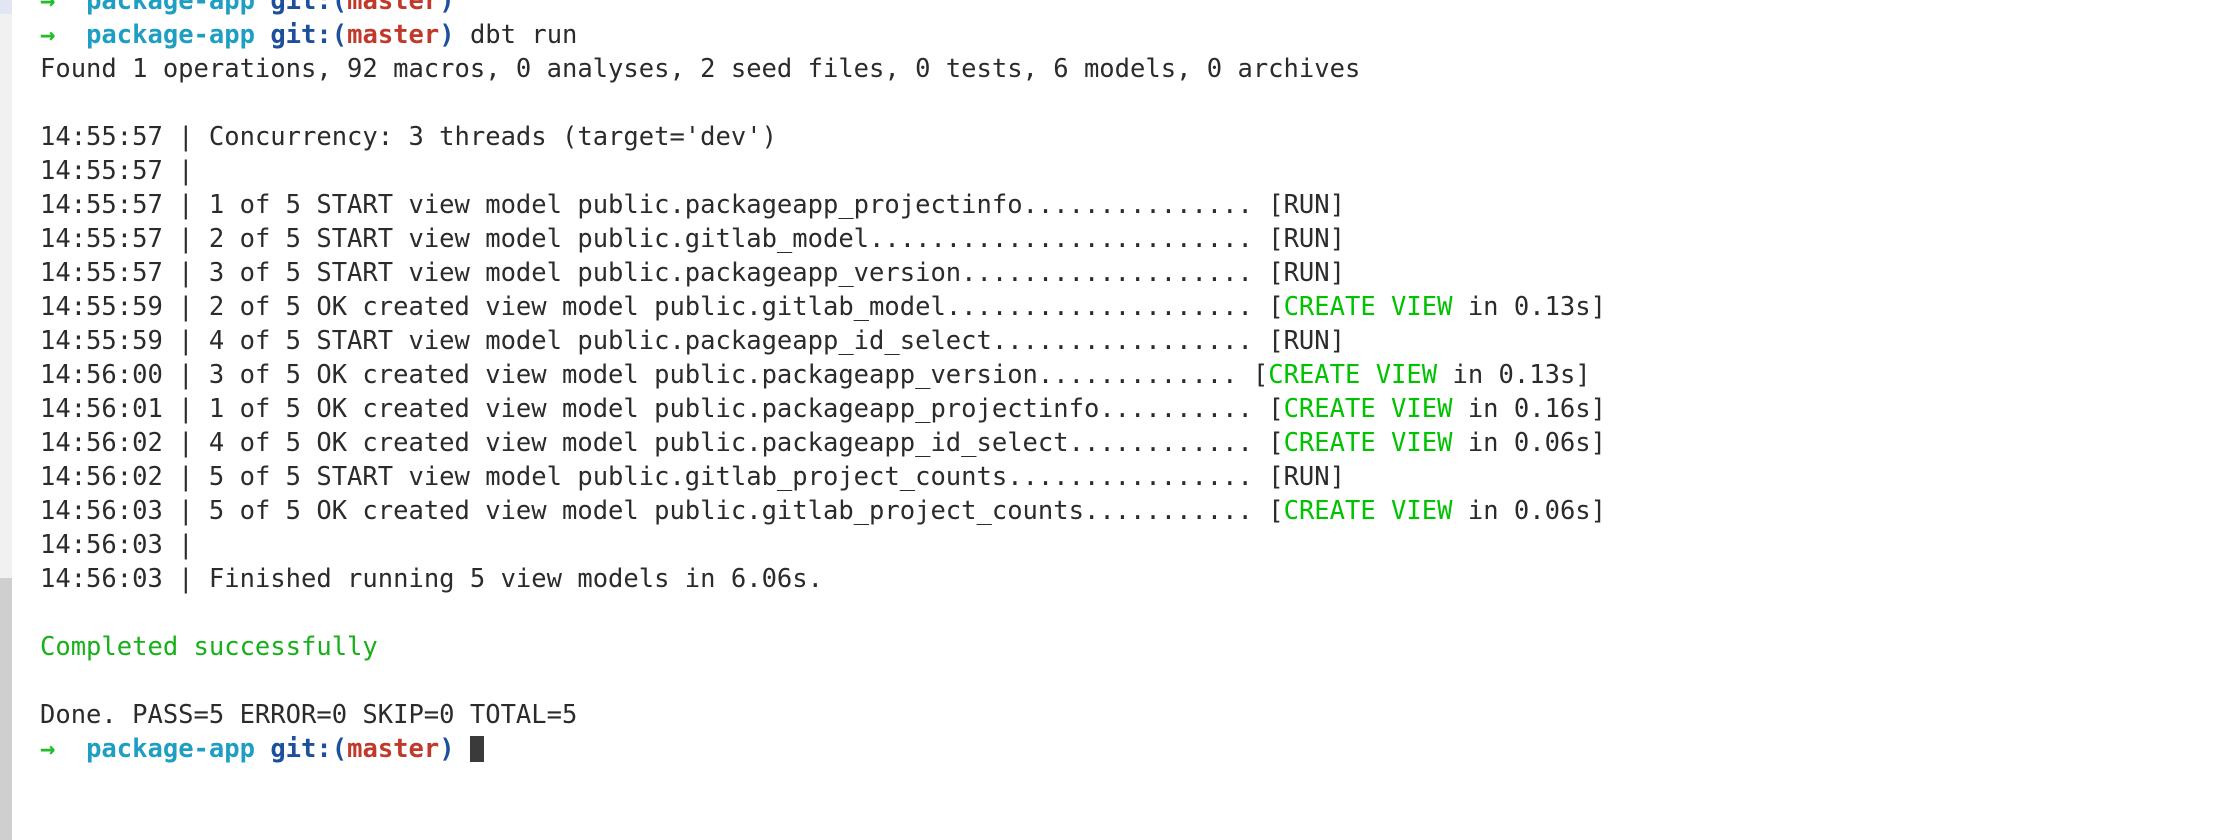 The width and height of the screenshot is (2230, 840). Describe the element at coordinates (6, 420) in the screenshot. I see `vertical-scrollbar` at that location.